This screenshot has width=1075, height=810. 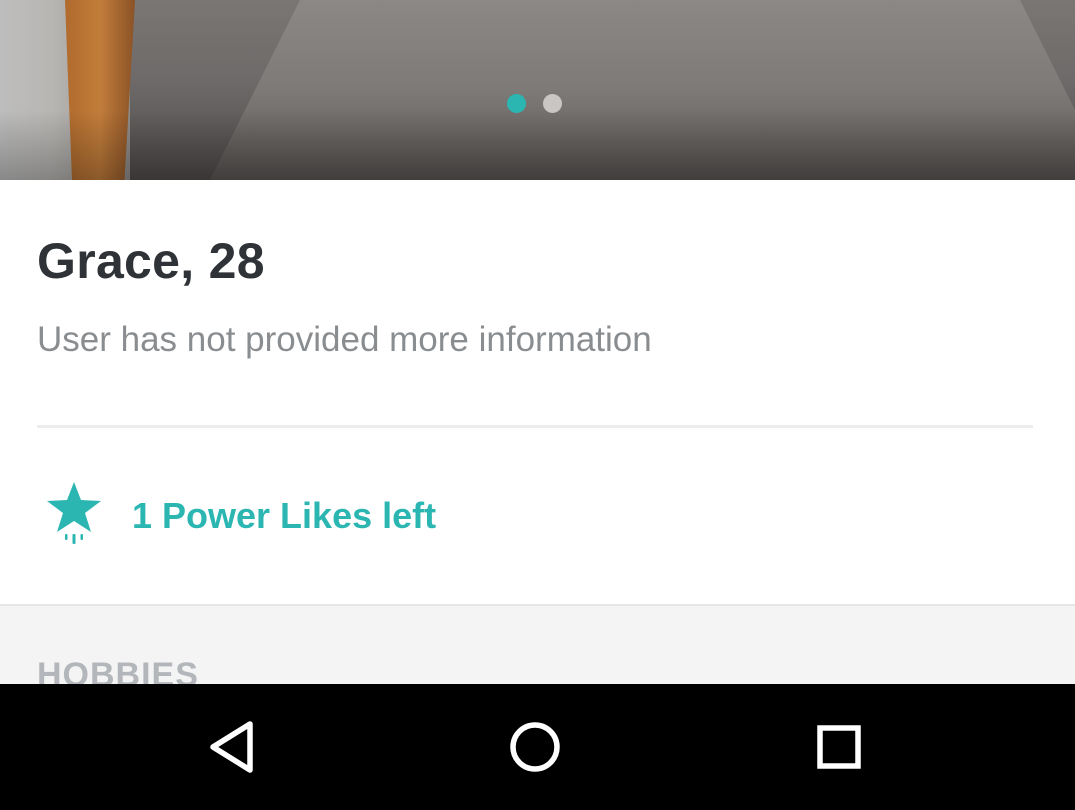 I want to click on pager-dot-active, so click(x=516, y=103).